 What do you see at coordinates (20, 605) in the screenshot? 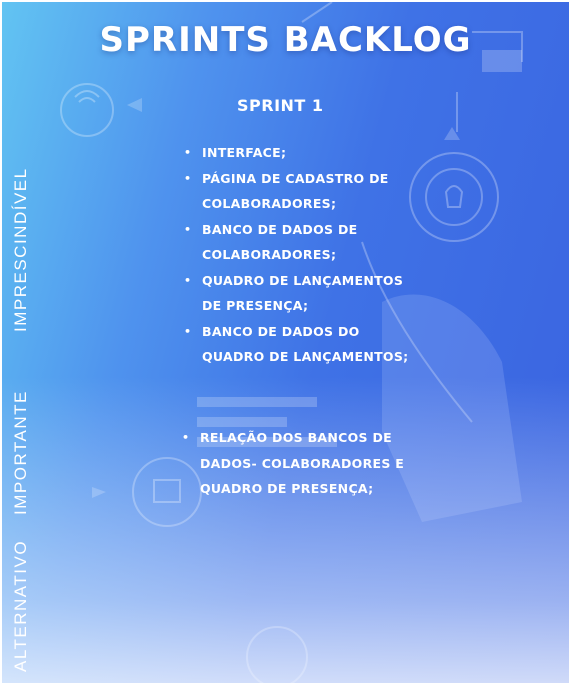
I see `priority-label-alternative: ALTERNATIVO` at bounding box center [20, 605].